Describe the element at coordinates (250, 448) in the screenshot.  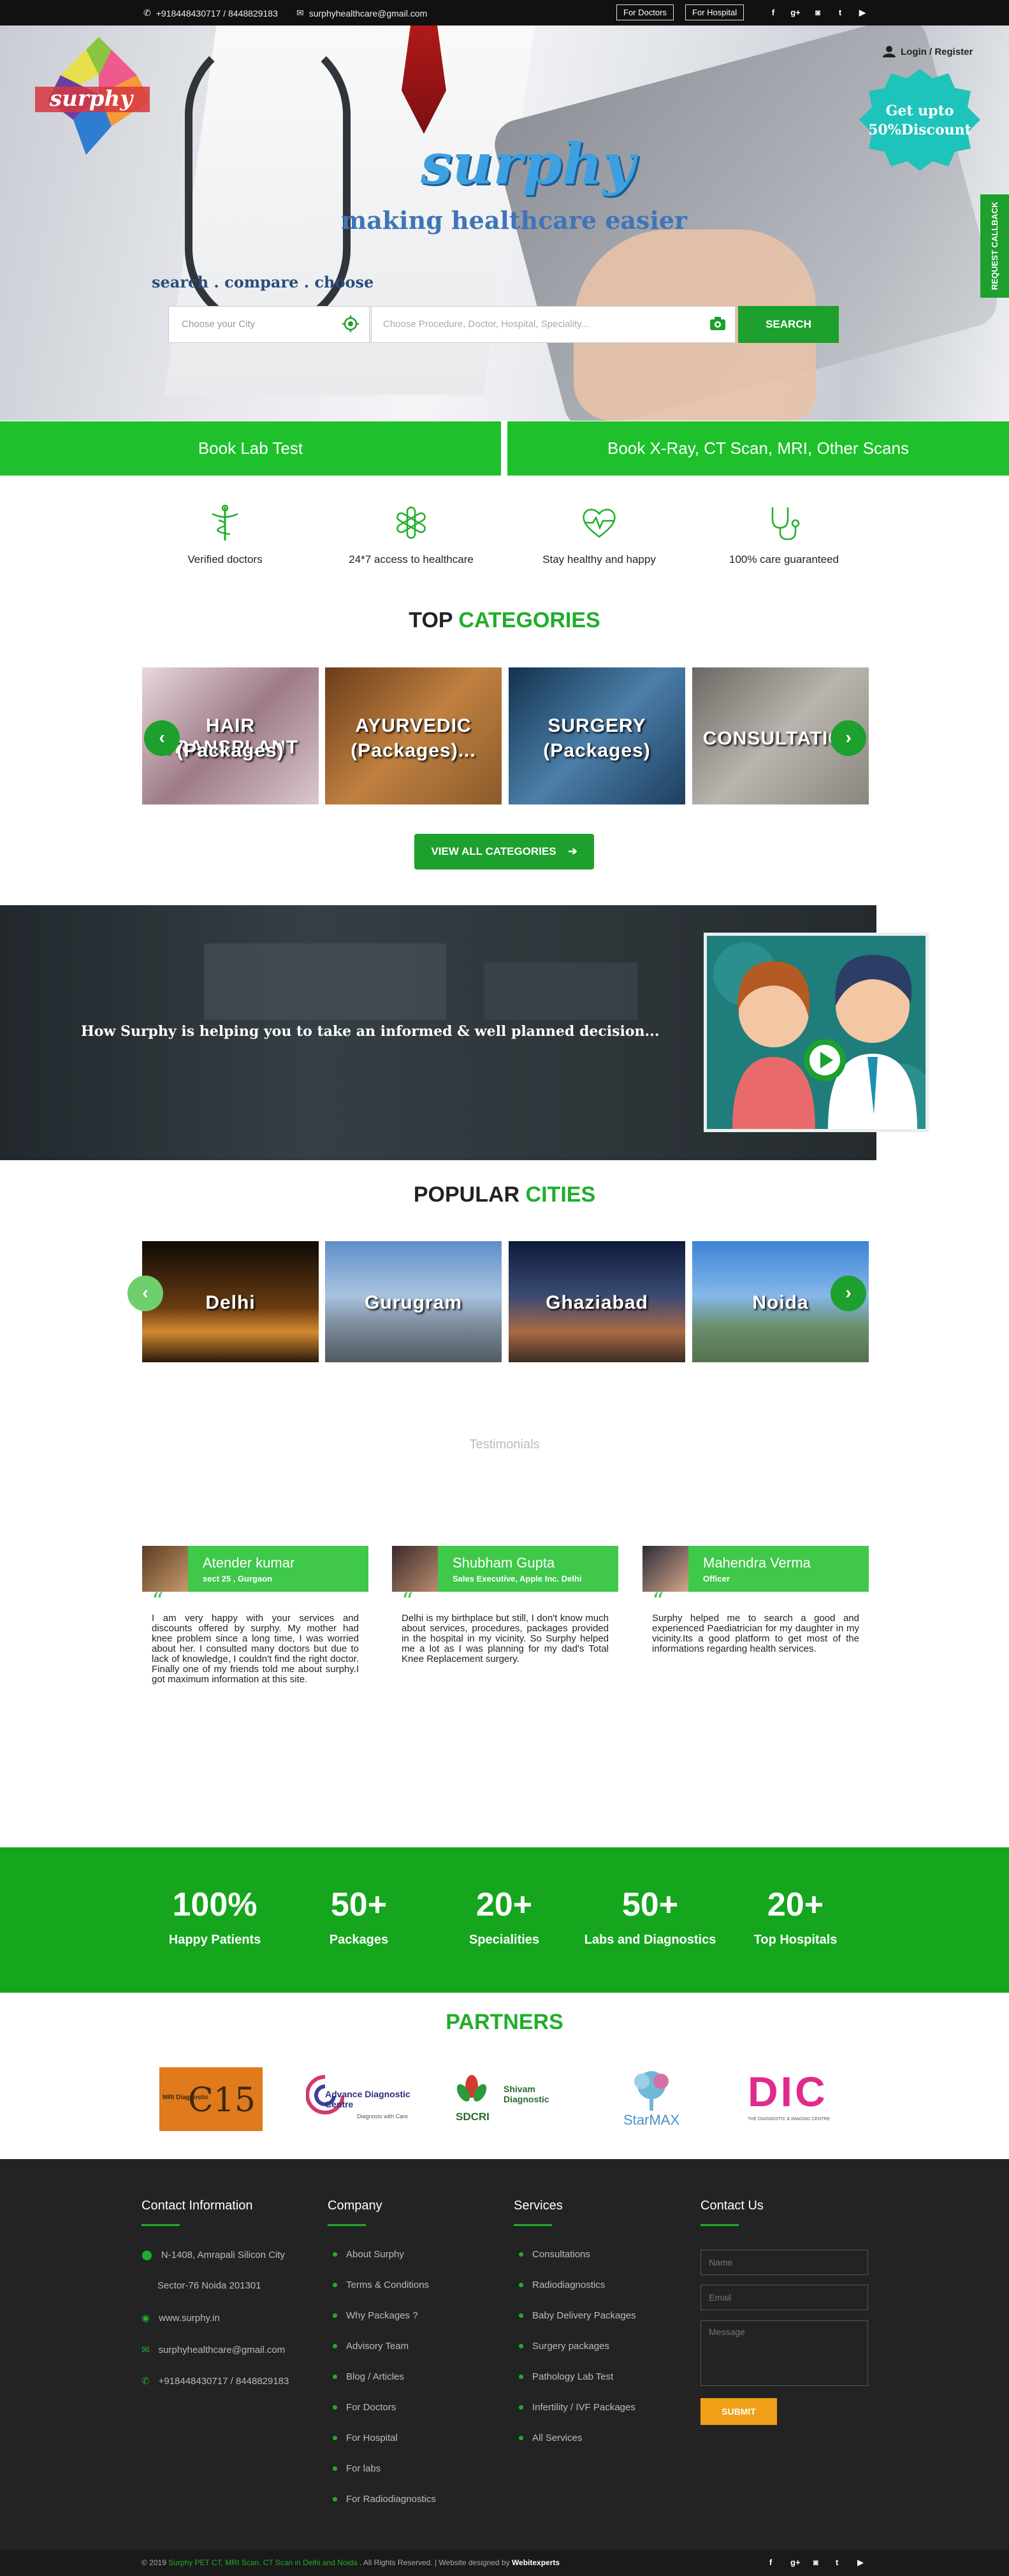
I see `book-lab-test-button: Book Lab Test` at that location.